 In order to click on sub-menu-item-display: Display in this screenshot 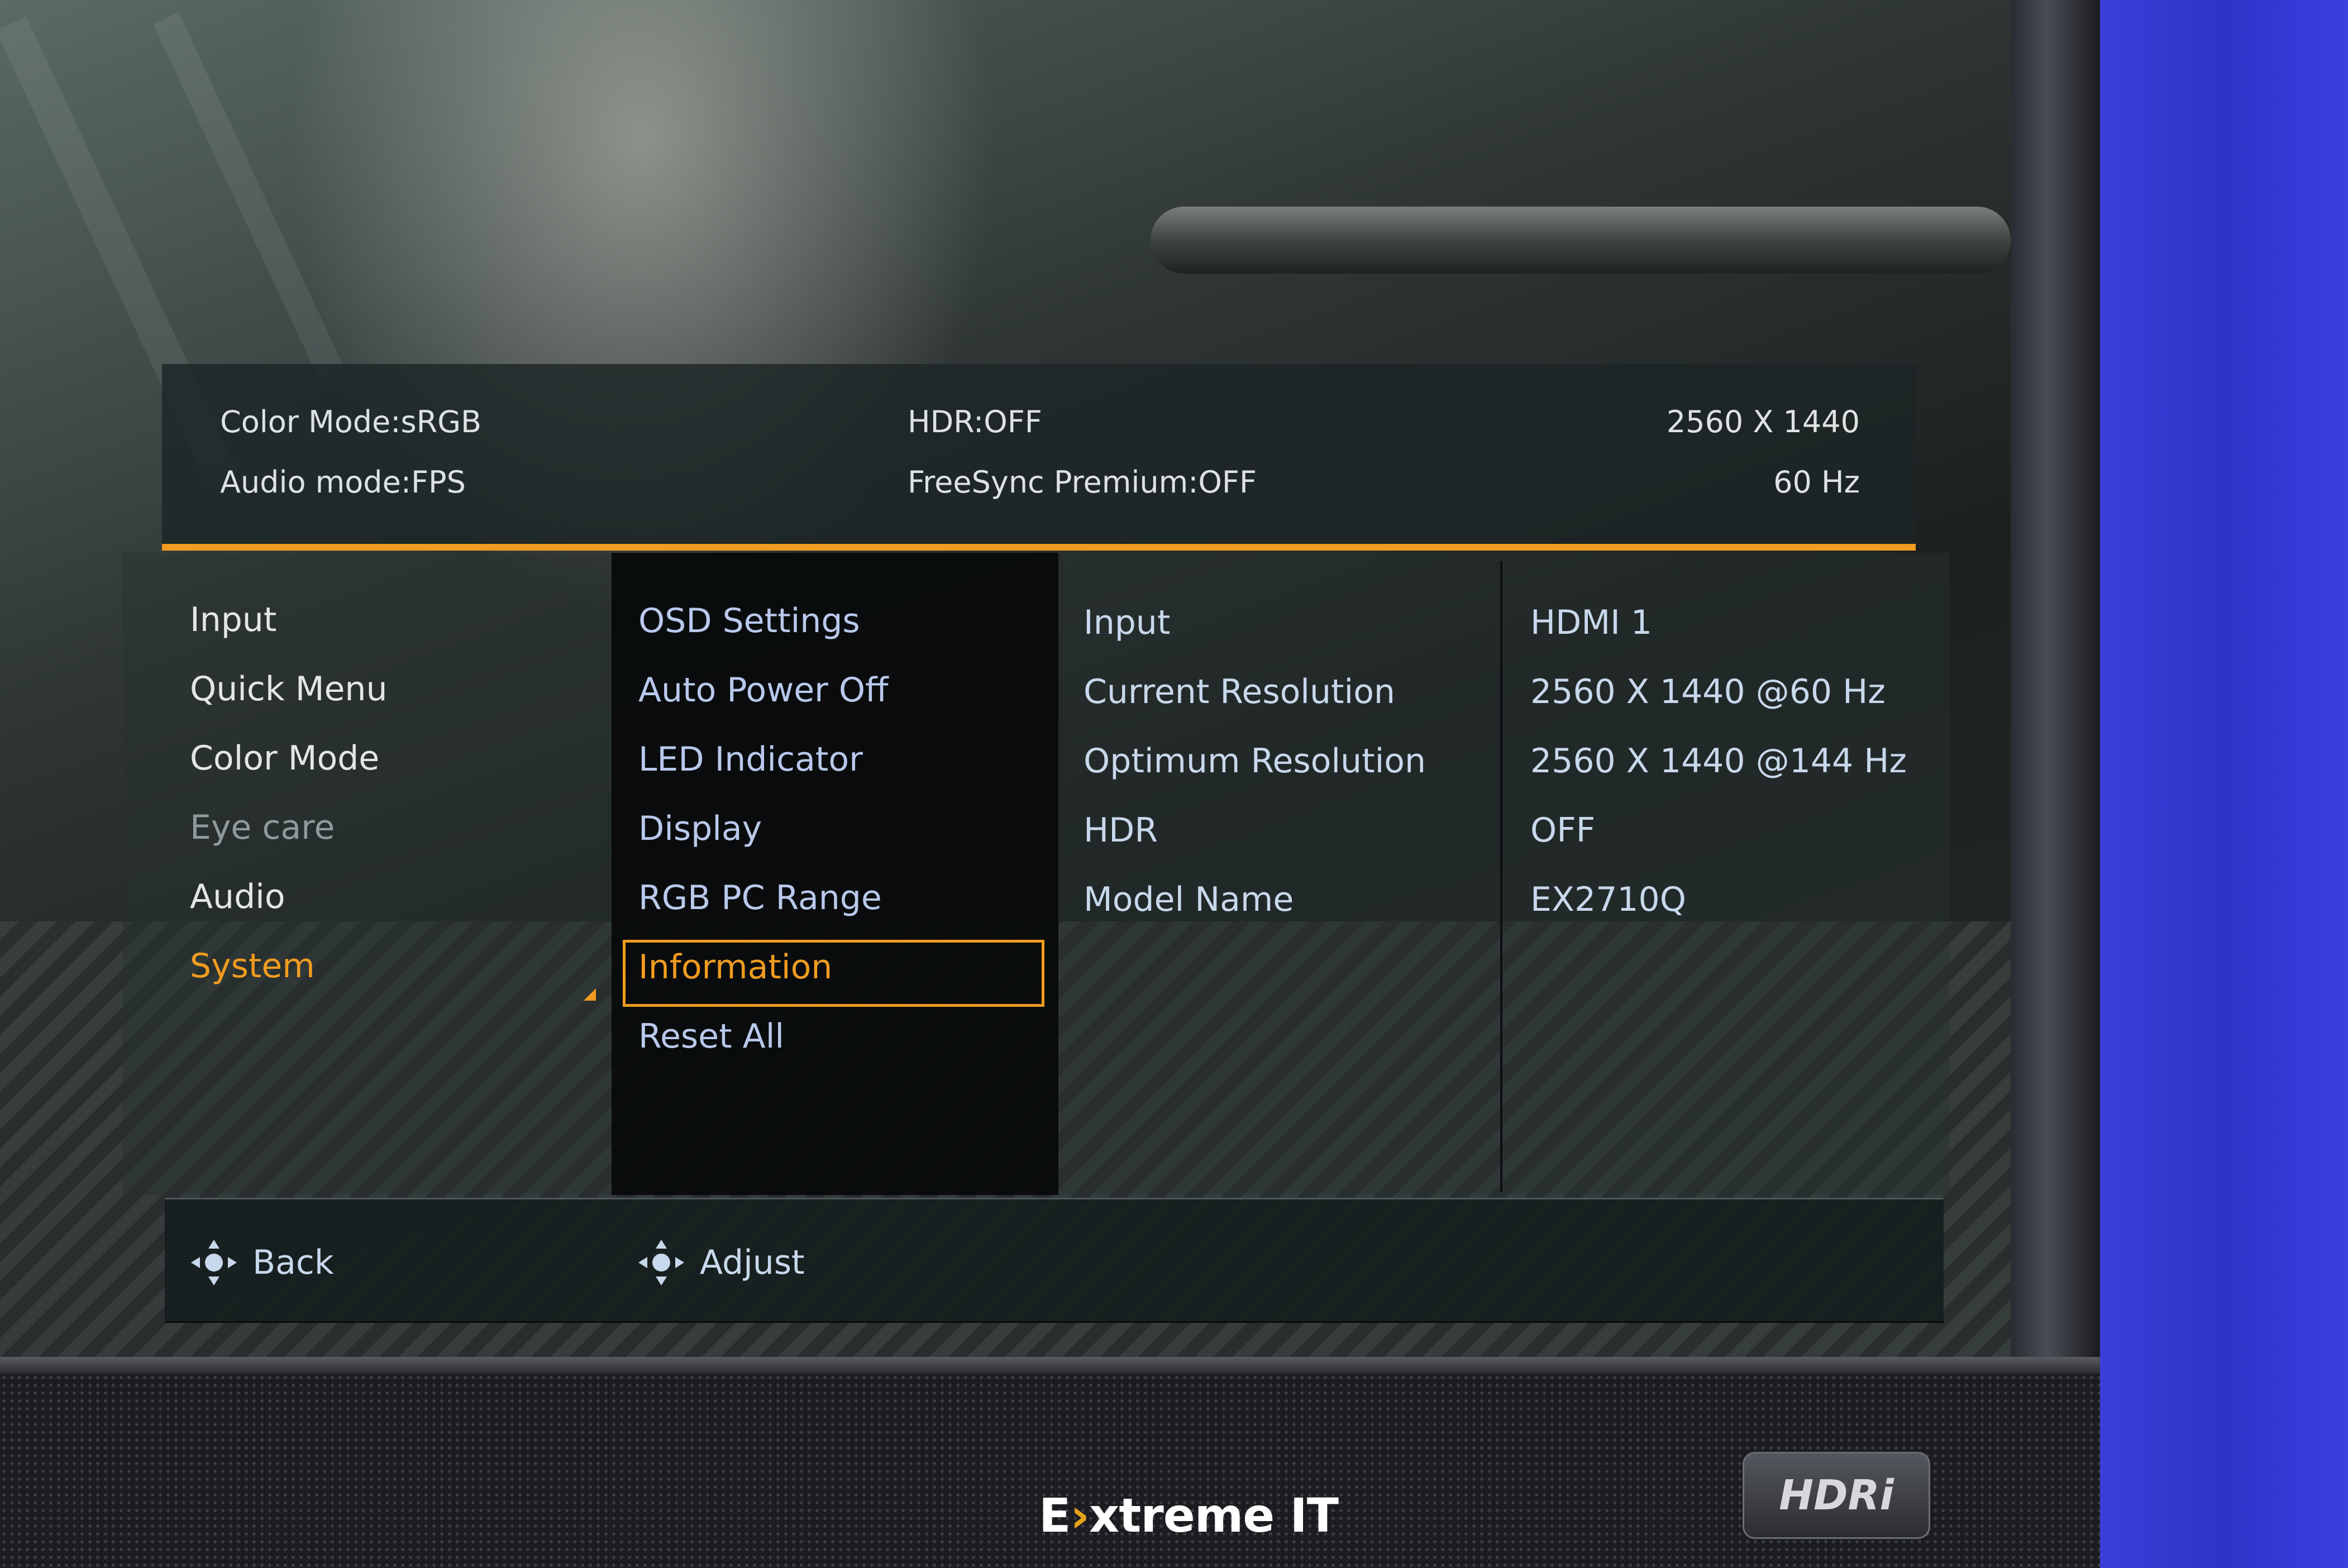, I will do `click(700, 828)`.